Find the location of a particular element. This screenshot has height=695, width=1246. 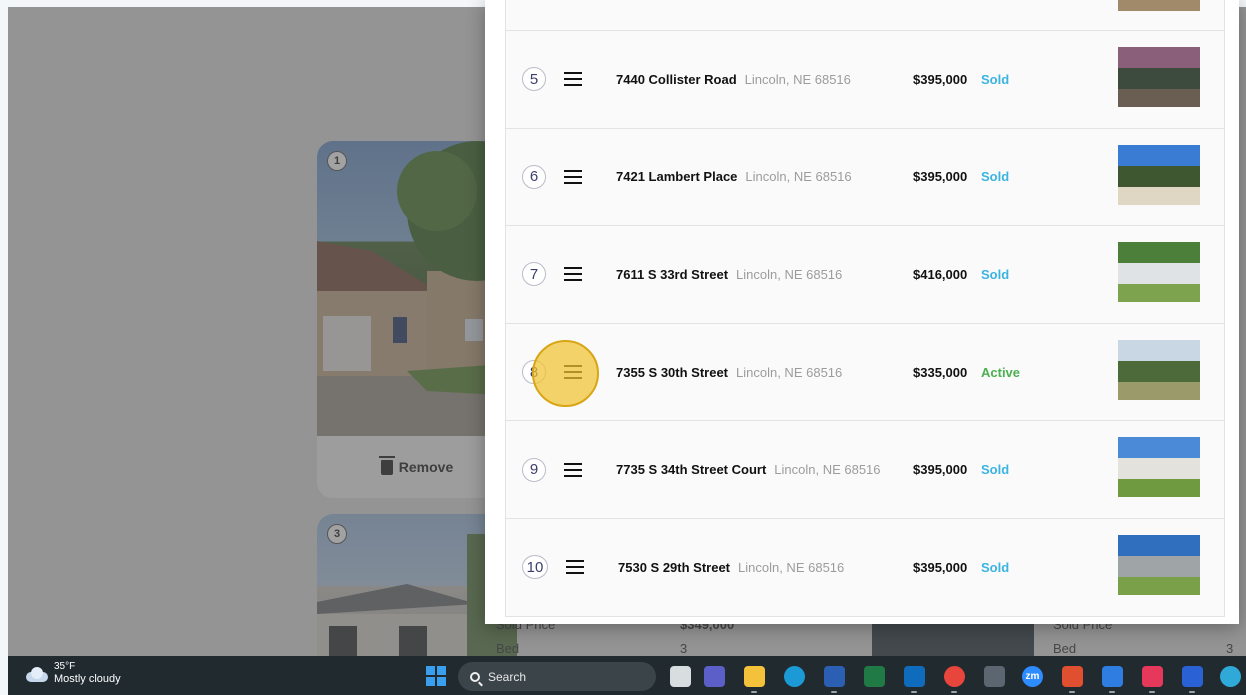

weather-desc: Mostly cloudy is located at coordinates (87, 679).